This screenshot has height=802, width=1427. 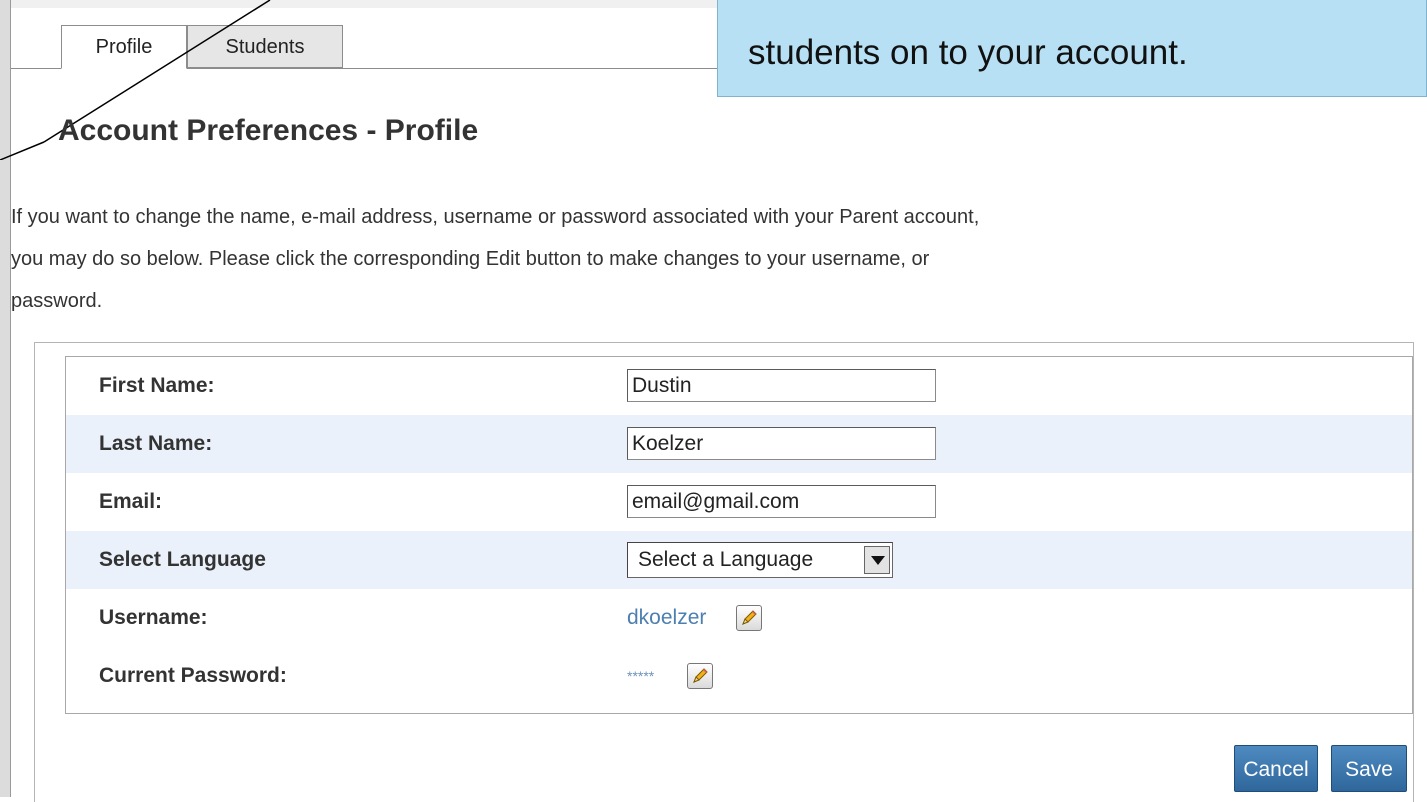 What do you see at coordinates (726, 559) in the screenshot?
I see `language-select-value: Select a Language` at bounding box center [726, 559].